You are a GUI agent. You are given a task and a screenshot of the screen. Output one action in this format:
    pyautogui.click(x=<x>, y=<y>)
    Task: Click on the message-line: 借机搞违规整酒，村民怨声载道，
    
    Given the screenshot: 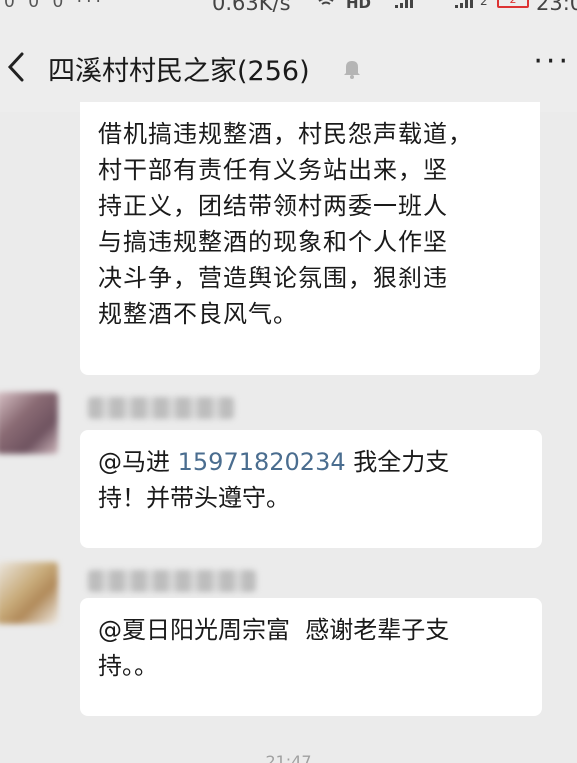 What is the action you would take?
    pyautogui.click(x=285, y=134)
    